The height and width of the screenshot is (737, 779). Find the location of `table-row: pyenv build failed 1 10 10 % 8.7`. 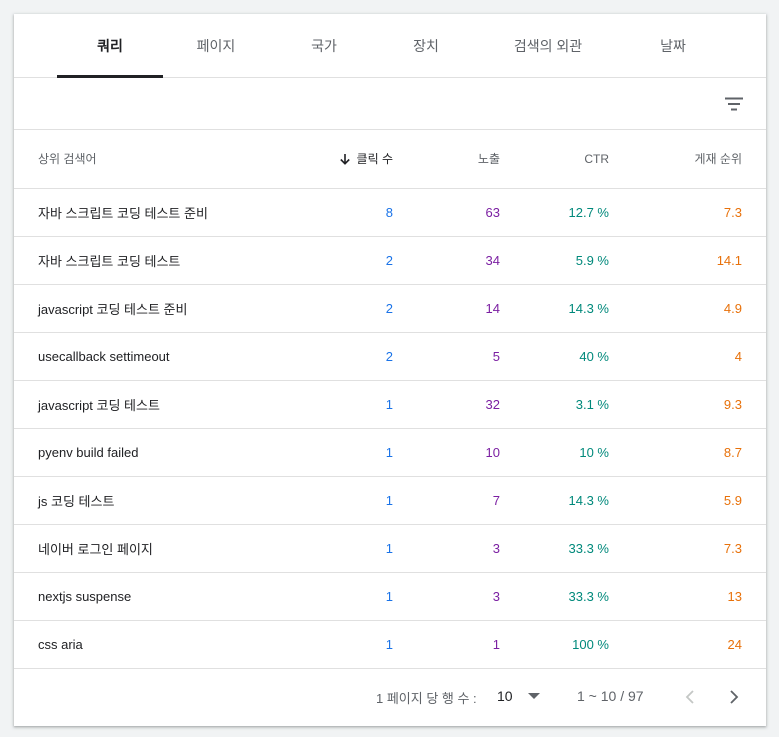

table-row: pyenv build failed 1 10 10 % 8.7 is located at coordinates (390, 452).